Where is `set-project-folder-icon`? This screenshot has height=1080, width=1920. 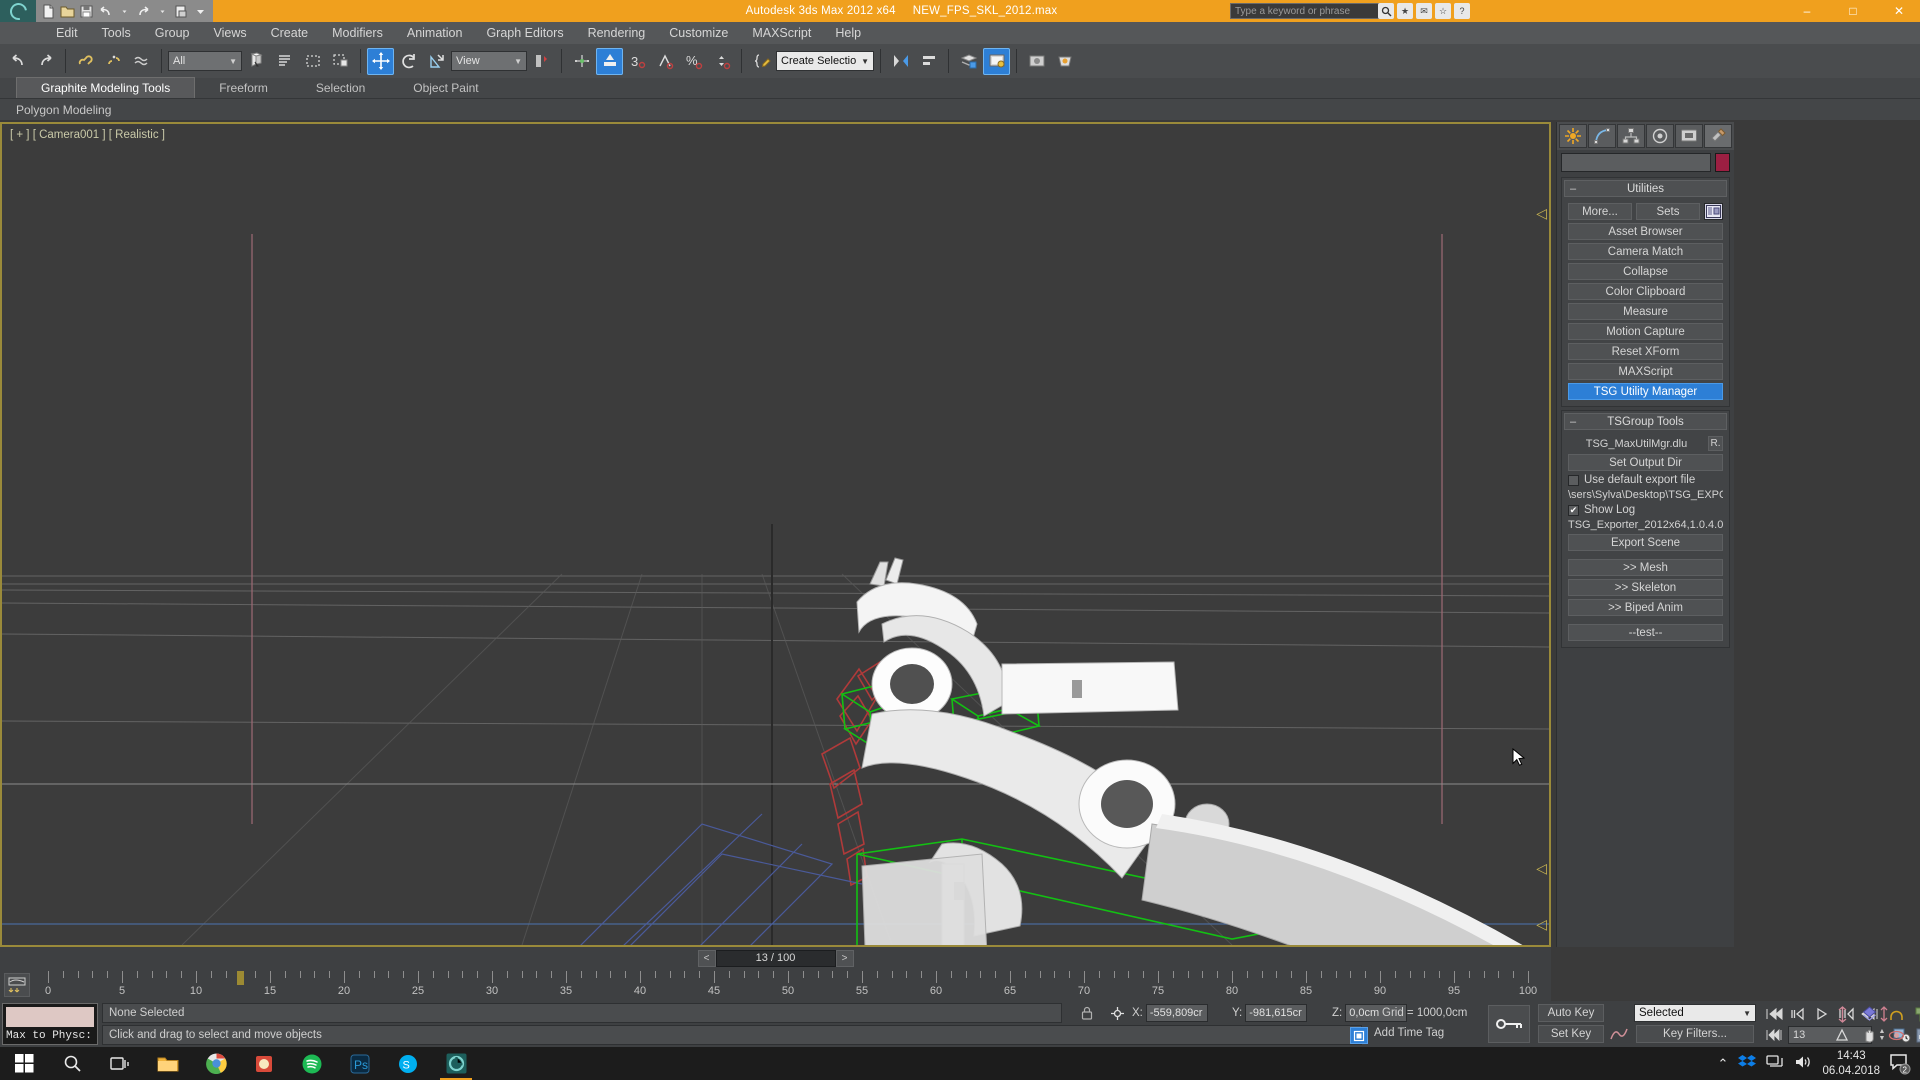 set-project-folder-icon is located at coordinates (181, 11).